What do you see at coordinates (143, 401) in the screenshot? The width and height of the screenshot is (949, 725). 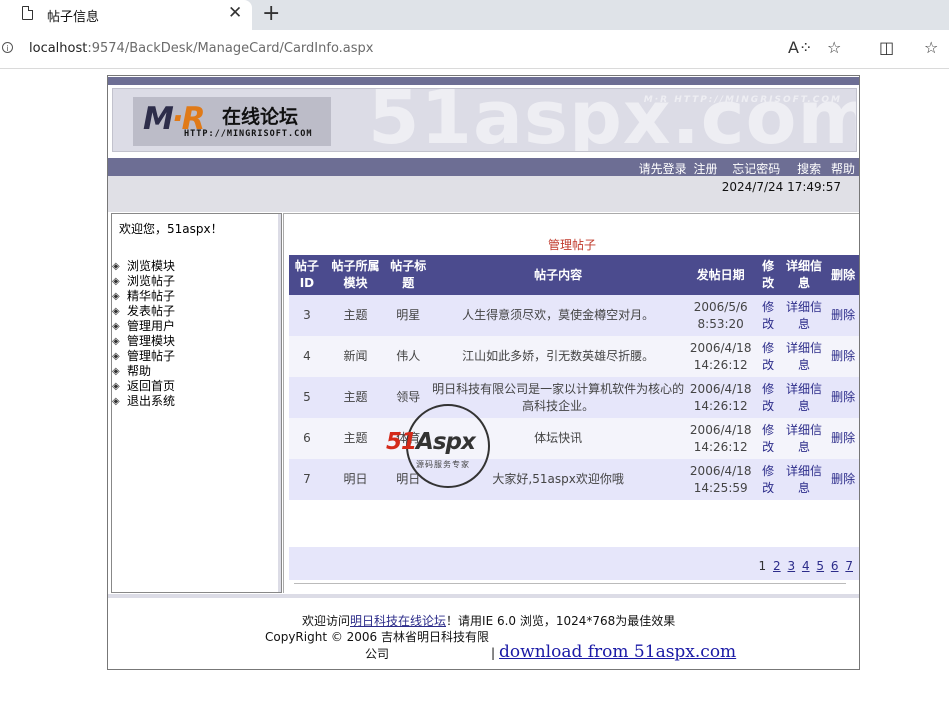 I see `sidebar-item-logout: 退出系统` at bounding box center [143, 401].